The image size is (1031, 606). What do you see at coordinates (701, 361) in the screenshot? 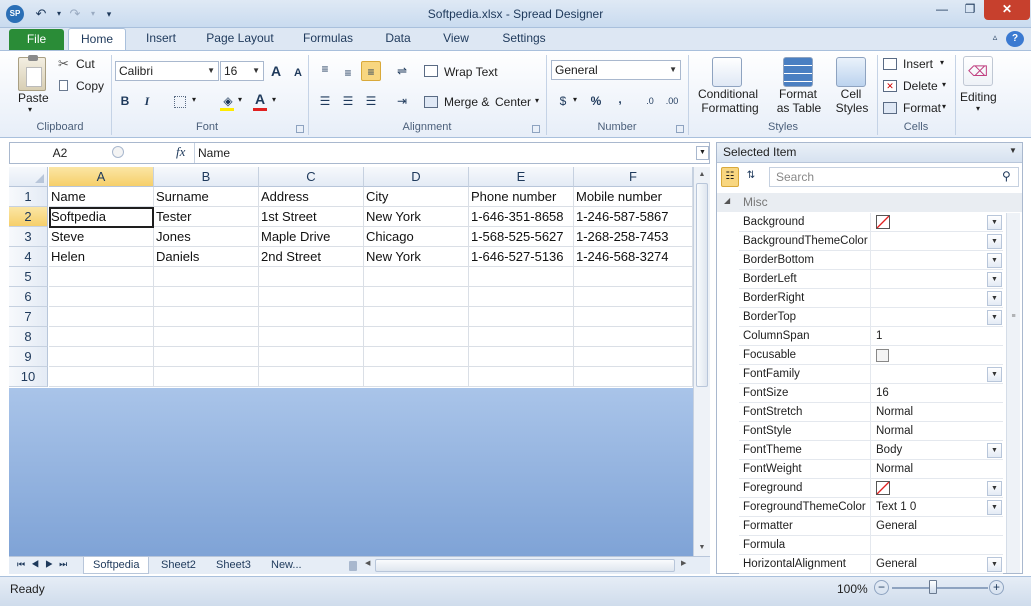
I see `vertical-scrollbar: ▲ ▼` at bounding box center [701, 361].